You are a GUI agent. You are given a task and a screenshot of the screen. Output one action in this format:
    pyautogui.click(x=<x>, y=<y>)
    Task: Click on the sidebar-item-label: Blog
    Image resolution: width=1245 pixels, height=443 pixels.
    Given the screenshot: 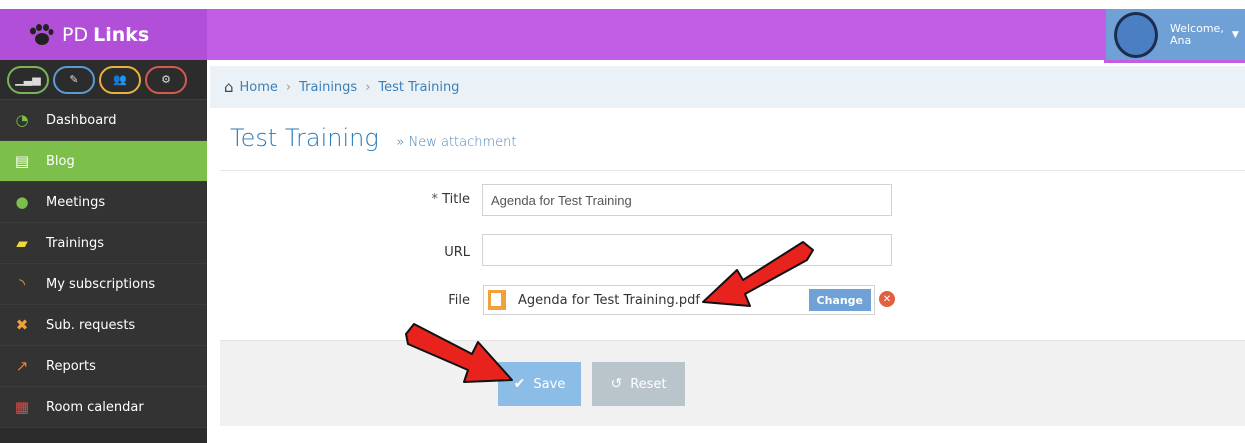 What is the action you would take?
    pyautogui.click(x=60, y=161)
    